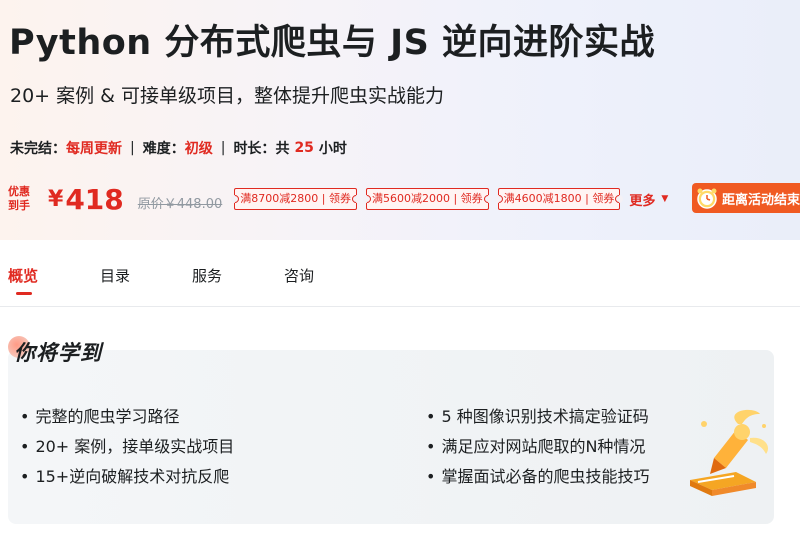 Image resolution: width=800 pixels, height=540 pixels. Describe the element at coordinates (559, 199) in the screenshot. I see `coupon-button: 满4600减1800 | 领券` at that location.